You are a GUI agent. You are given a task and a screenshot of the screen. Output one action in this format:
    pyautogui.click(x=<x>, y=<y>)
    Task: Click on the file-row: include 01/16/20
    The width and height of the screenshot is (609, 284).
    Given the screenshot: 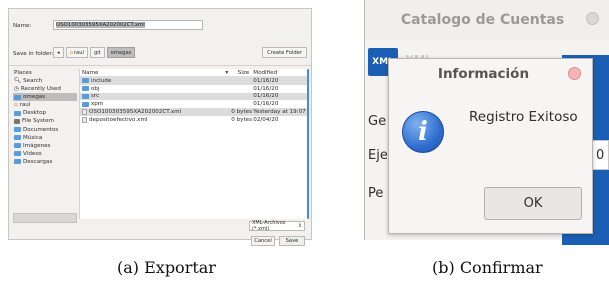 What is the action you would take?
    pyautogui.click(x=194, y=81)
    